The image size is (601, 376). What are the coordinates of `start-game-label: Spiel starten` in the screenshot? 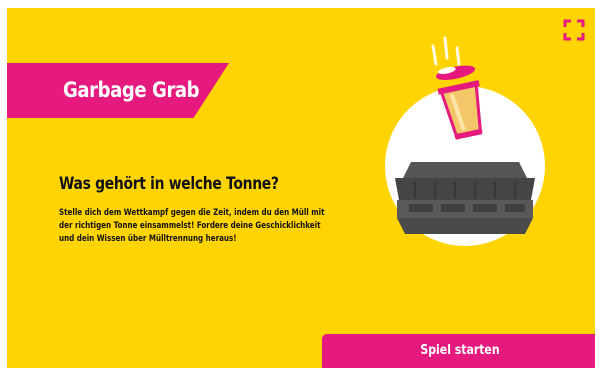 It's located at (460, 350).